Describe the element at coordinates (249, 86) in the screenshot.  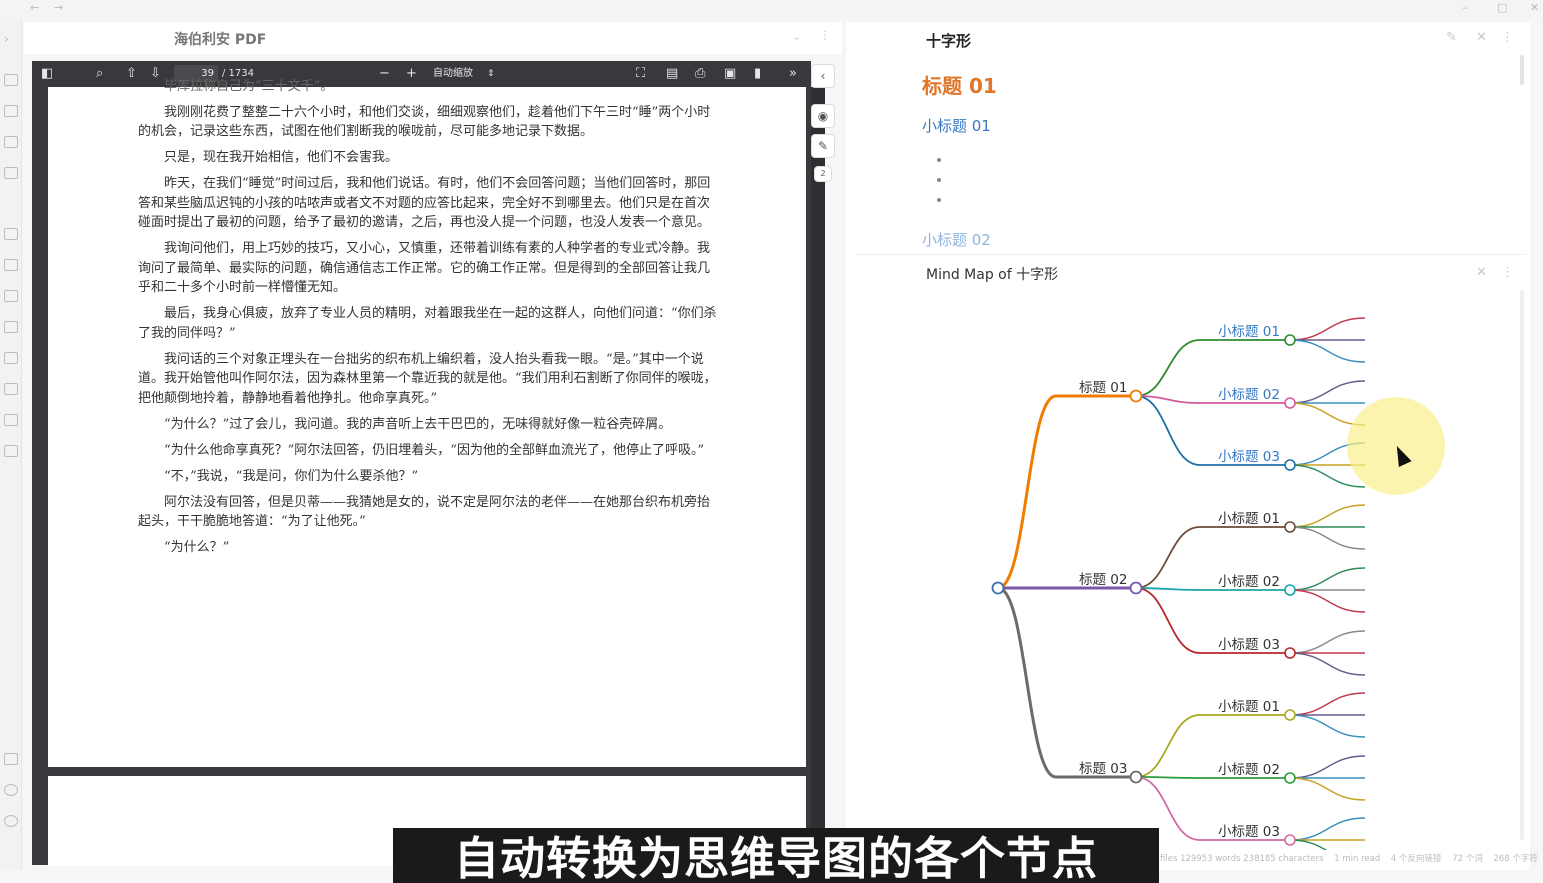
I see `pdf-partial-line: 毕库拉称自己为“三十文千”。` at that location.